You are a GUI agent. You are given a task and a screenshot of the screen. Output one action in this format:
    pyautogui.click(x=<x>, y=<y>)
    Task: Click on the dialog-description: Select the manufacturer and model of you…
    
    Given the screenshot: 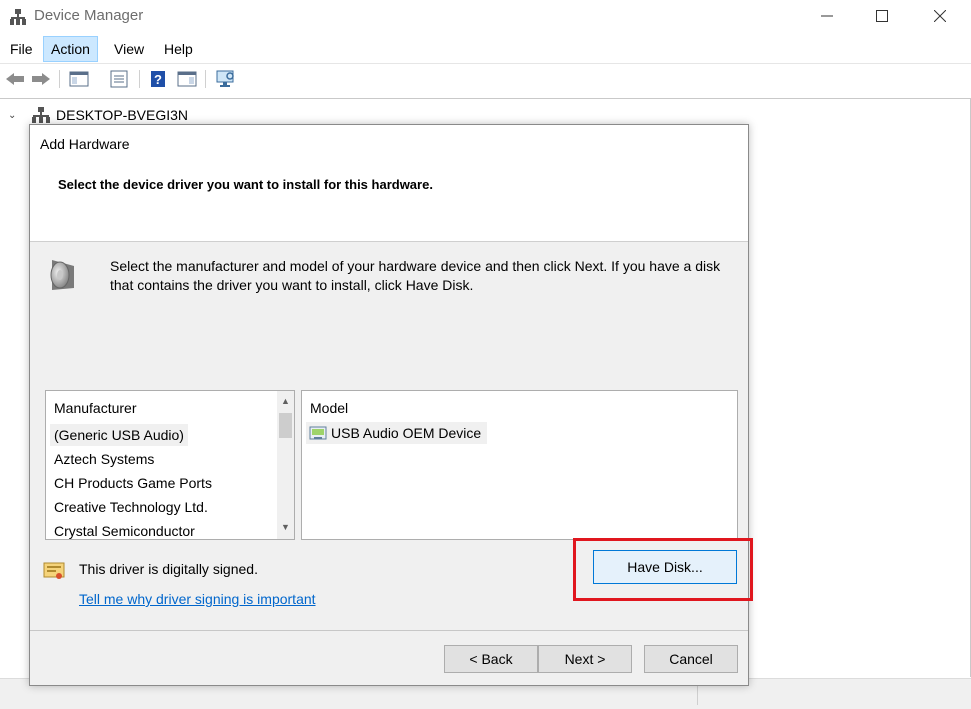 What is the action you would take?
    pyautogui.click(x=415, y=275)
    